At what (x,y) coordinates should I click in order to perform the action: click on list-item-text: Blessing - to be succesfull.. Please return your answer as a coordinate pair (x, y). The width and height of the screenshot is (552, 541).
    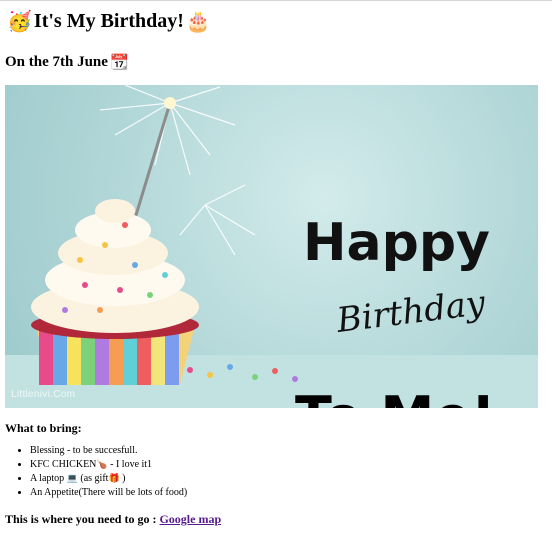
    Looking at the image, I should click on (84, 450).